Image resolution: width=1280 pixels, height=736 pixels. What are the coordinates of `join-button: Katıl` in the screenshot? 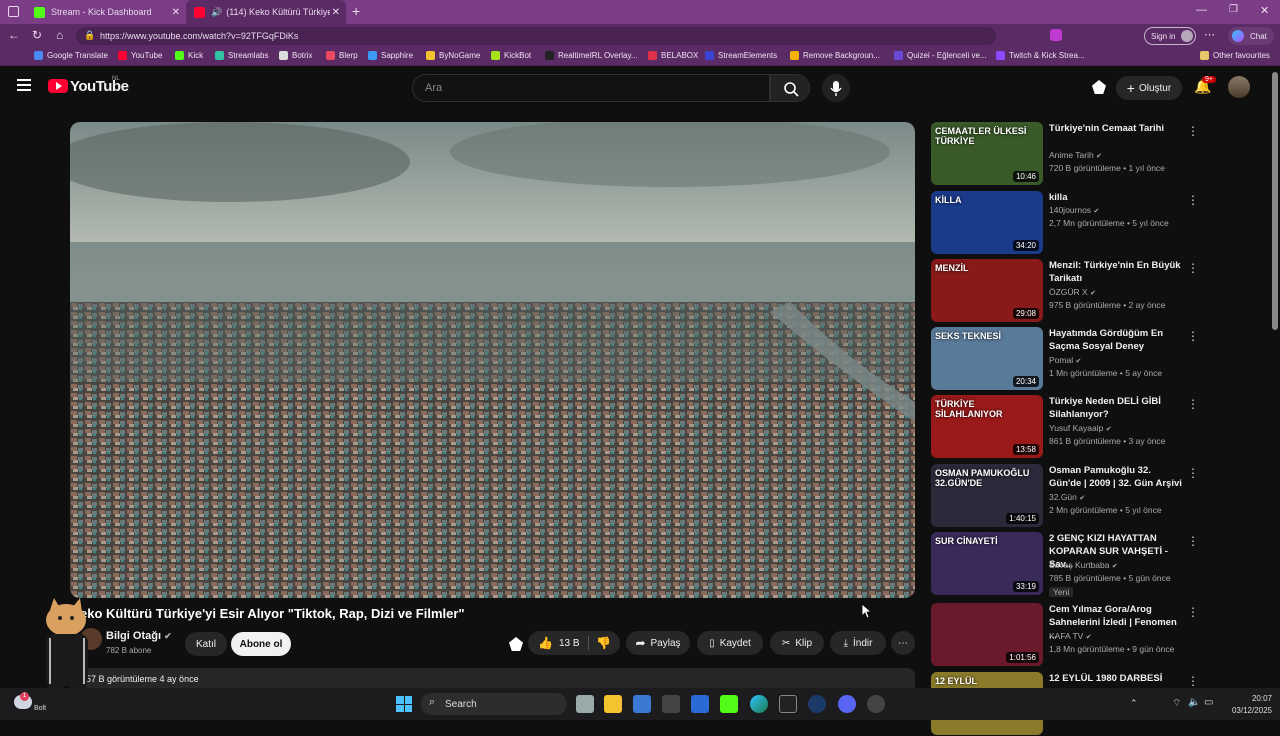 It's located at (206, 644).